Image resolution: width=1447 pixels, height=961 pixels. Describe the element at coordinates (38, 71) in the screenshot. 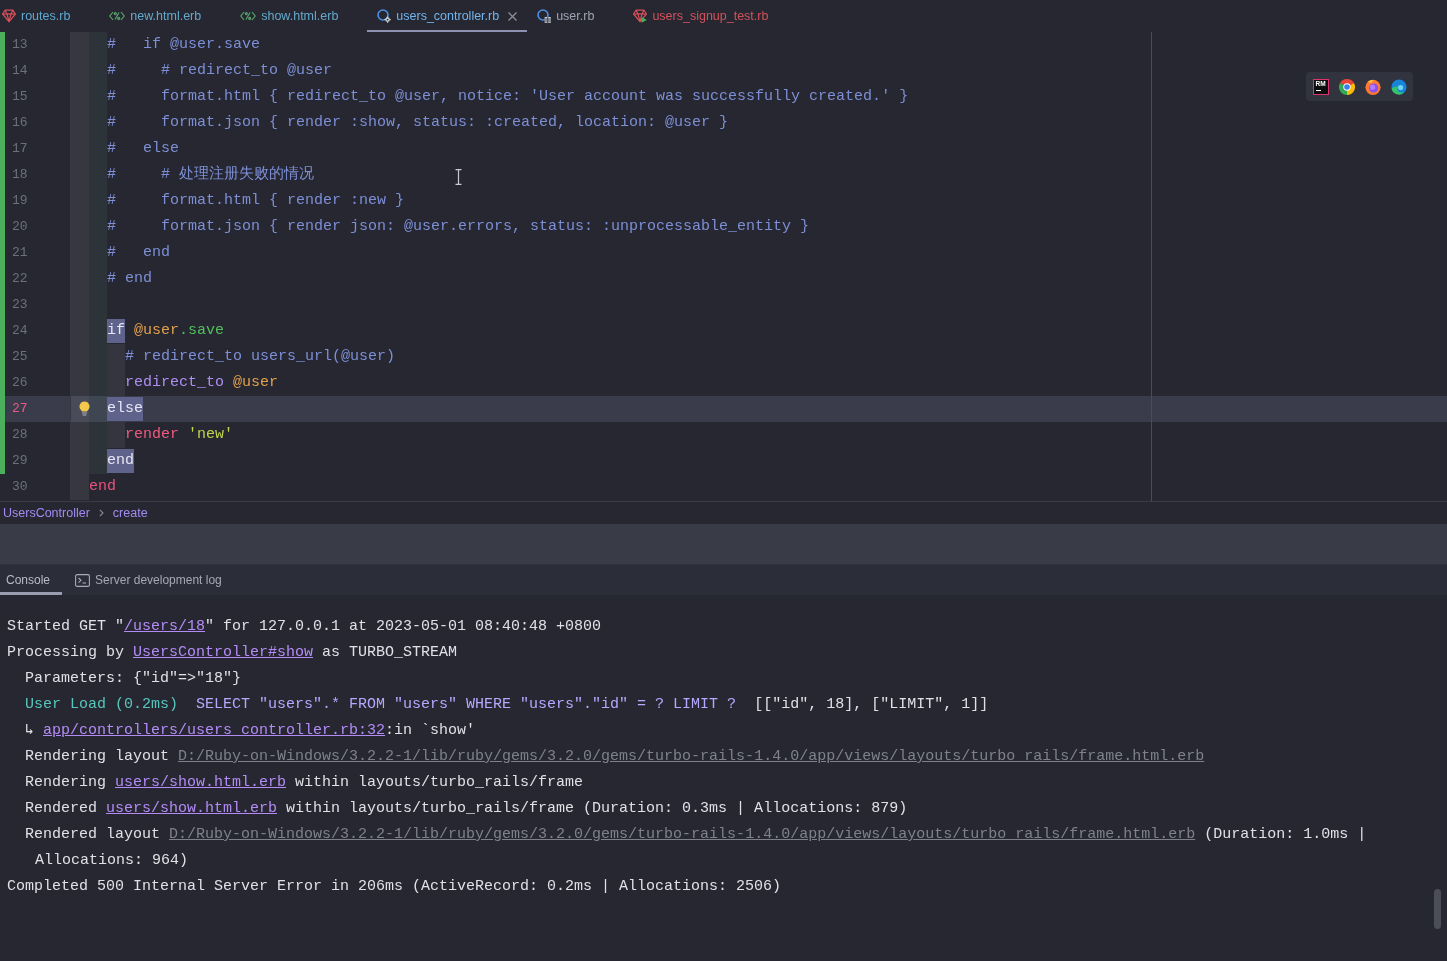

I see `line-number: 14` at that location.